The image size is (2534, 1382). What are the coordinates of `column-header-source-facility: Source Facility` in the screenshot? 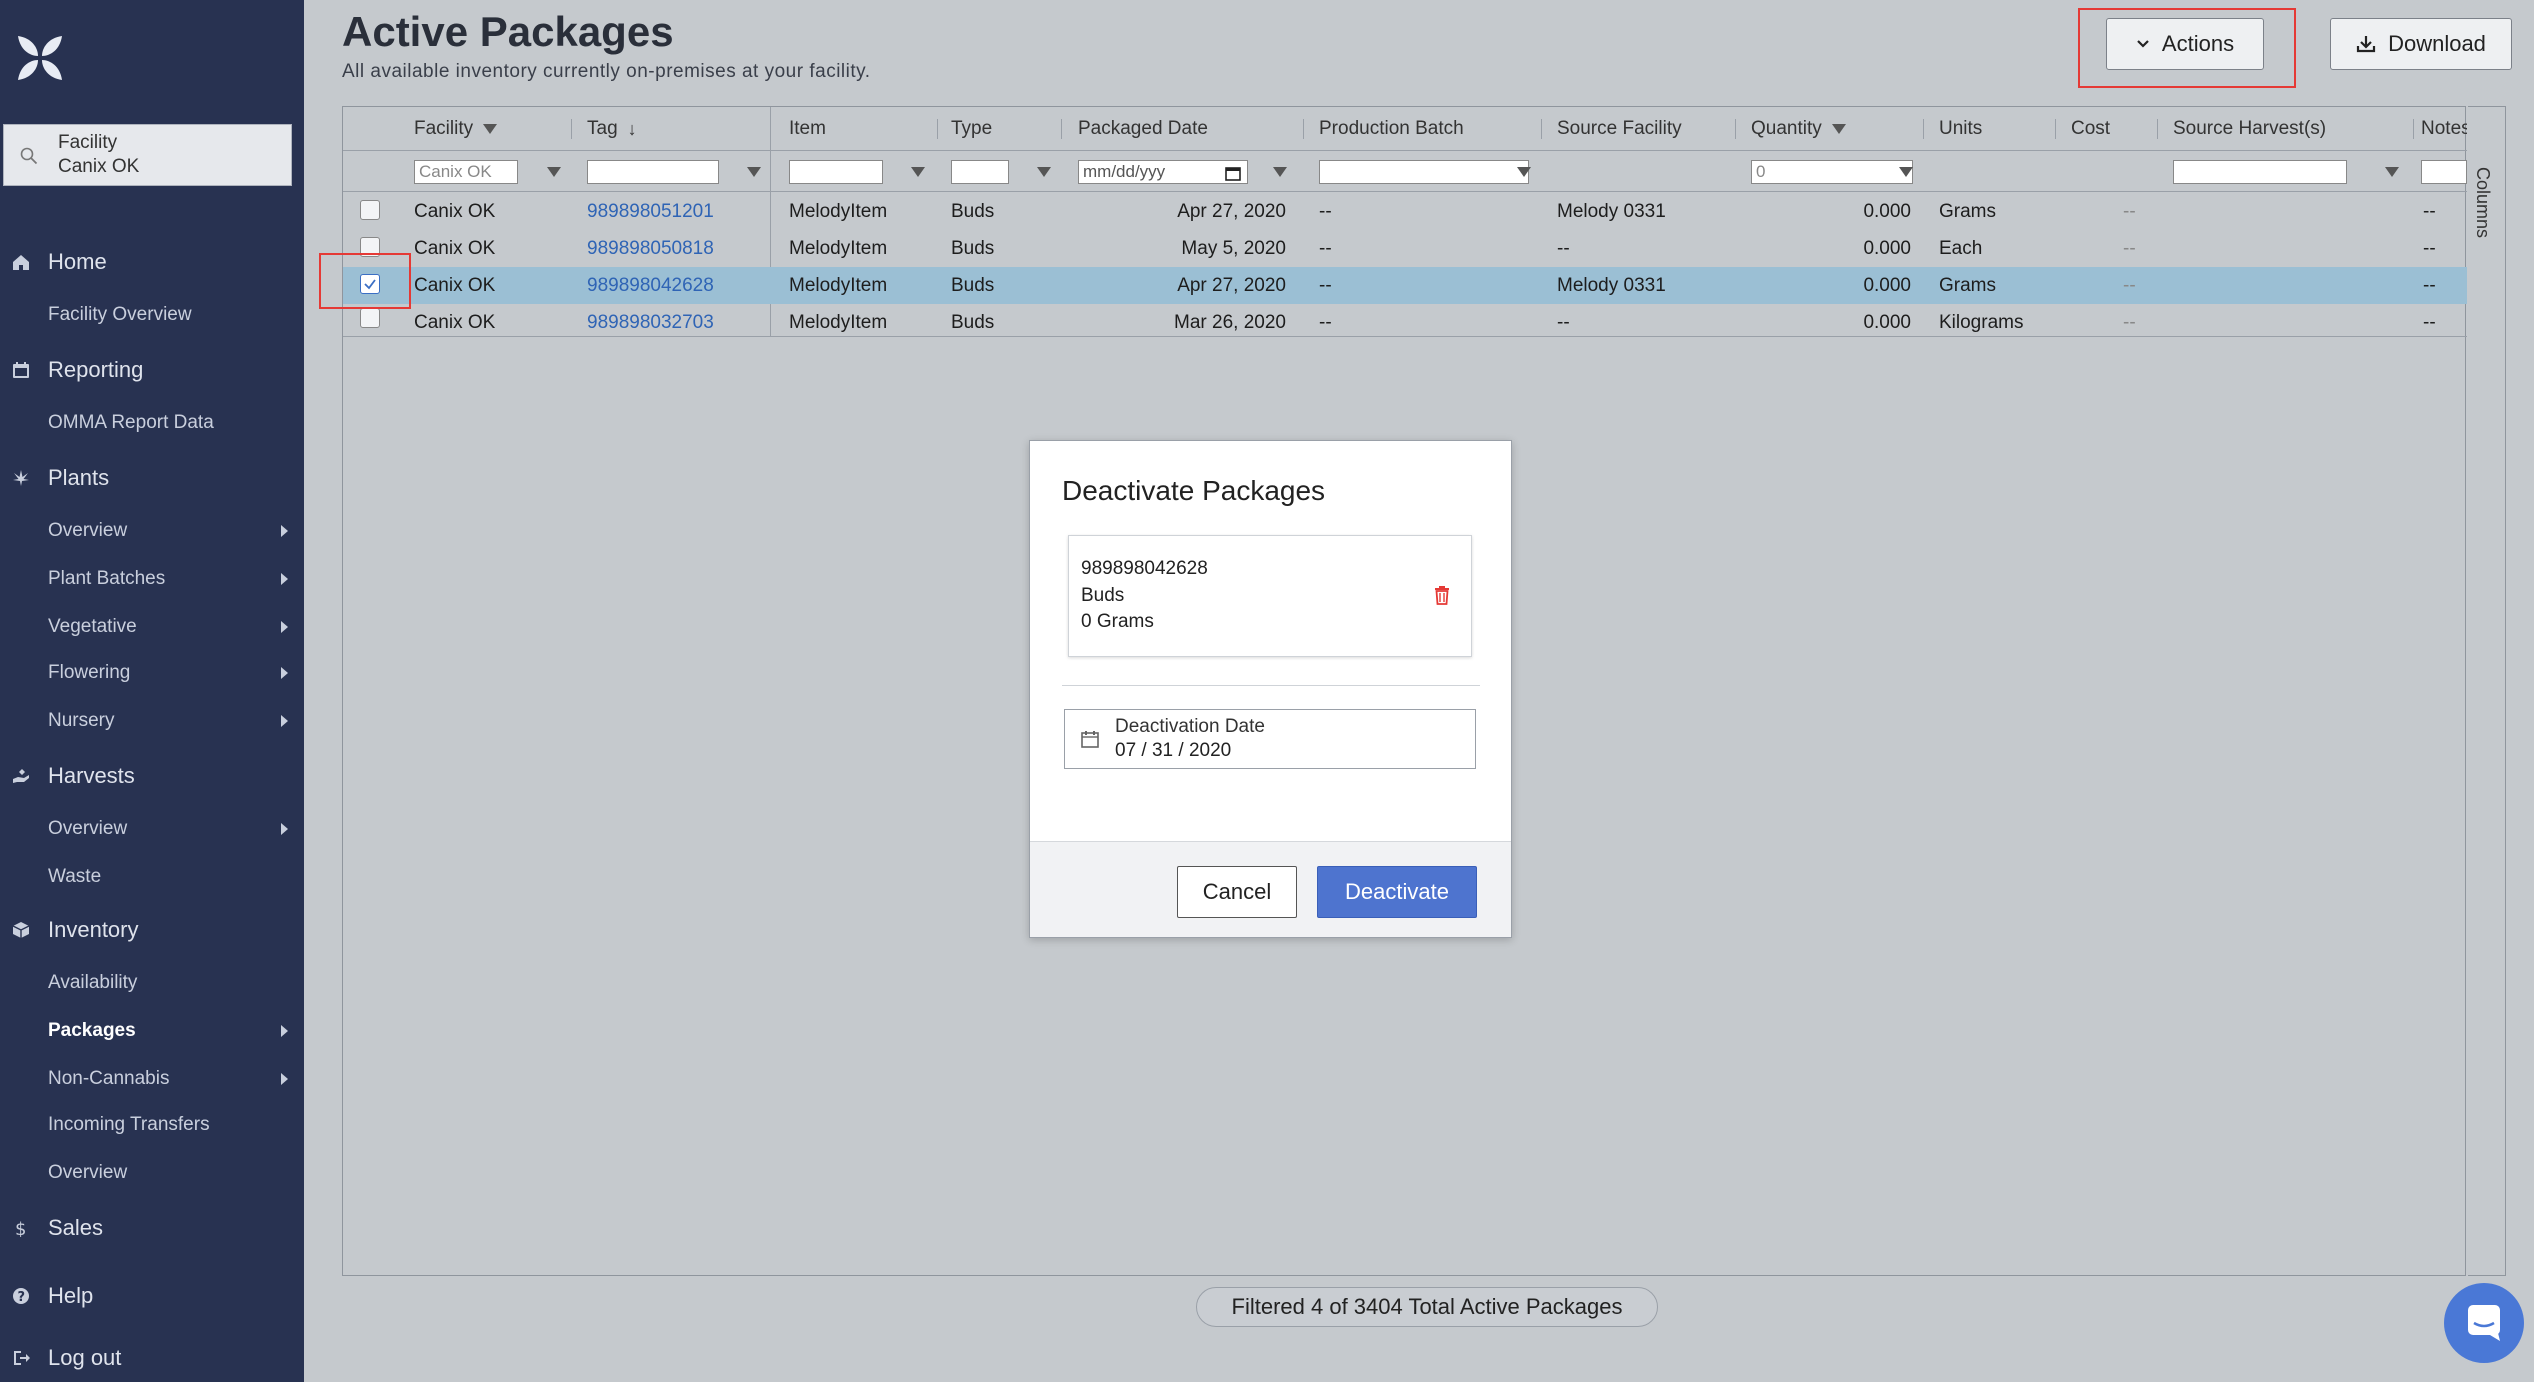 It's located at (1619, 129).